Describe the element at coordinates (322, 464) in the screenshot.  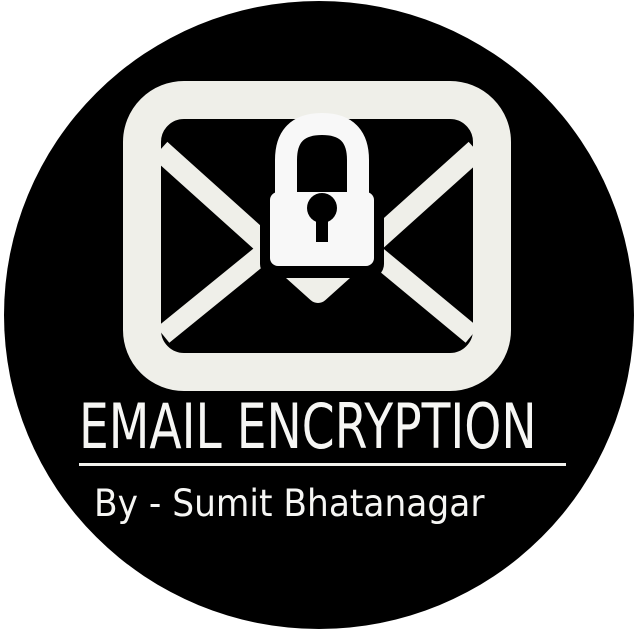
I see `title-underline` at that location.